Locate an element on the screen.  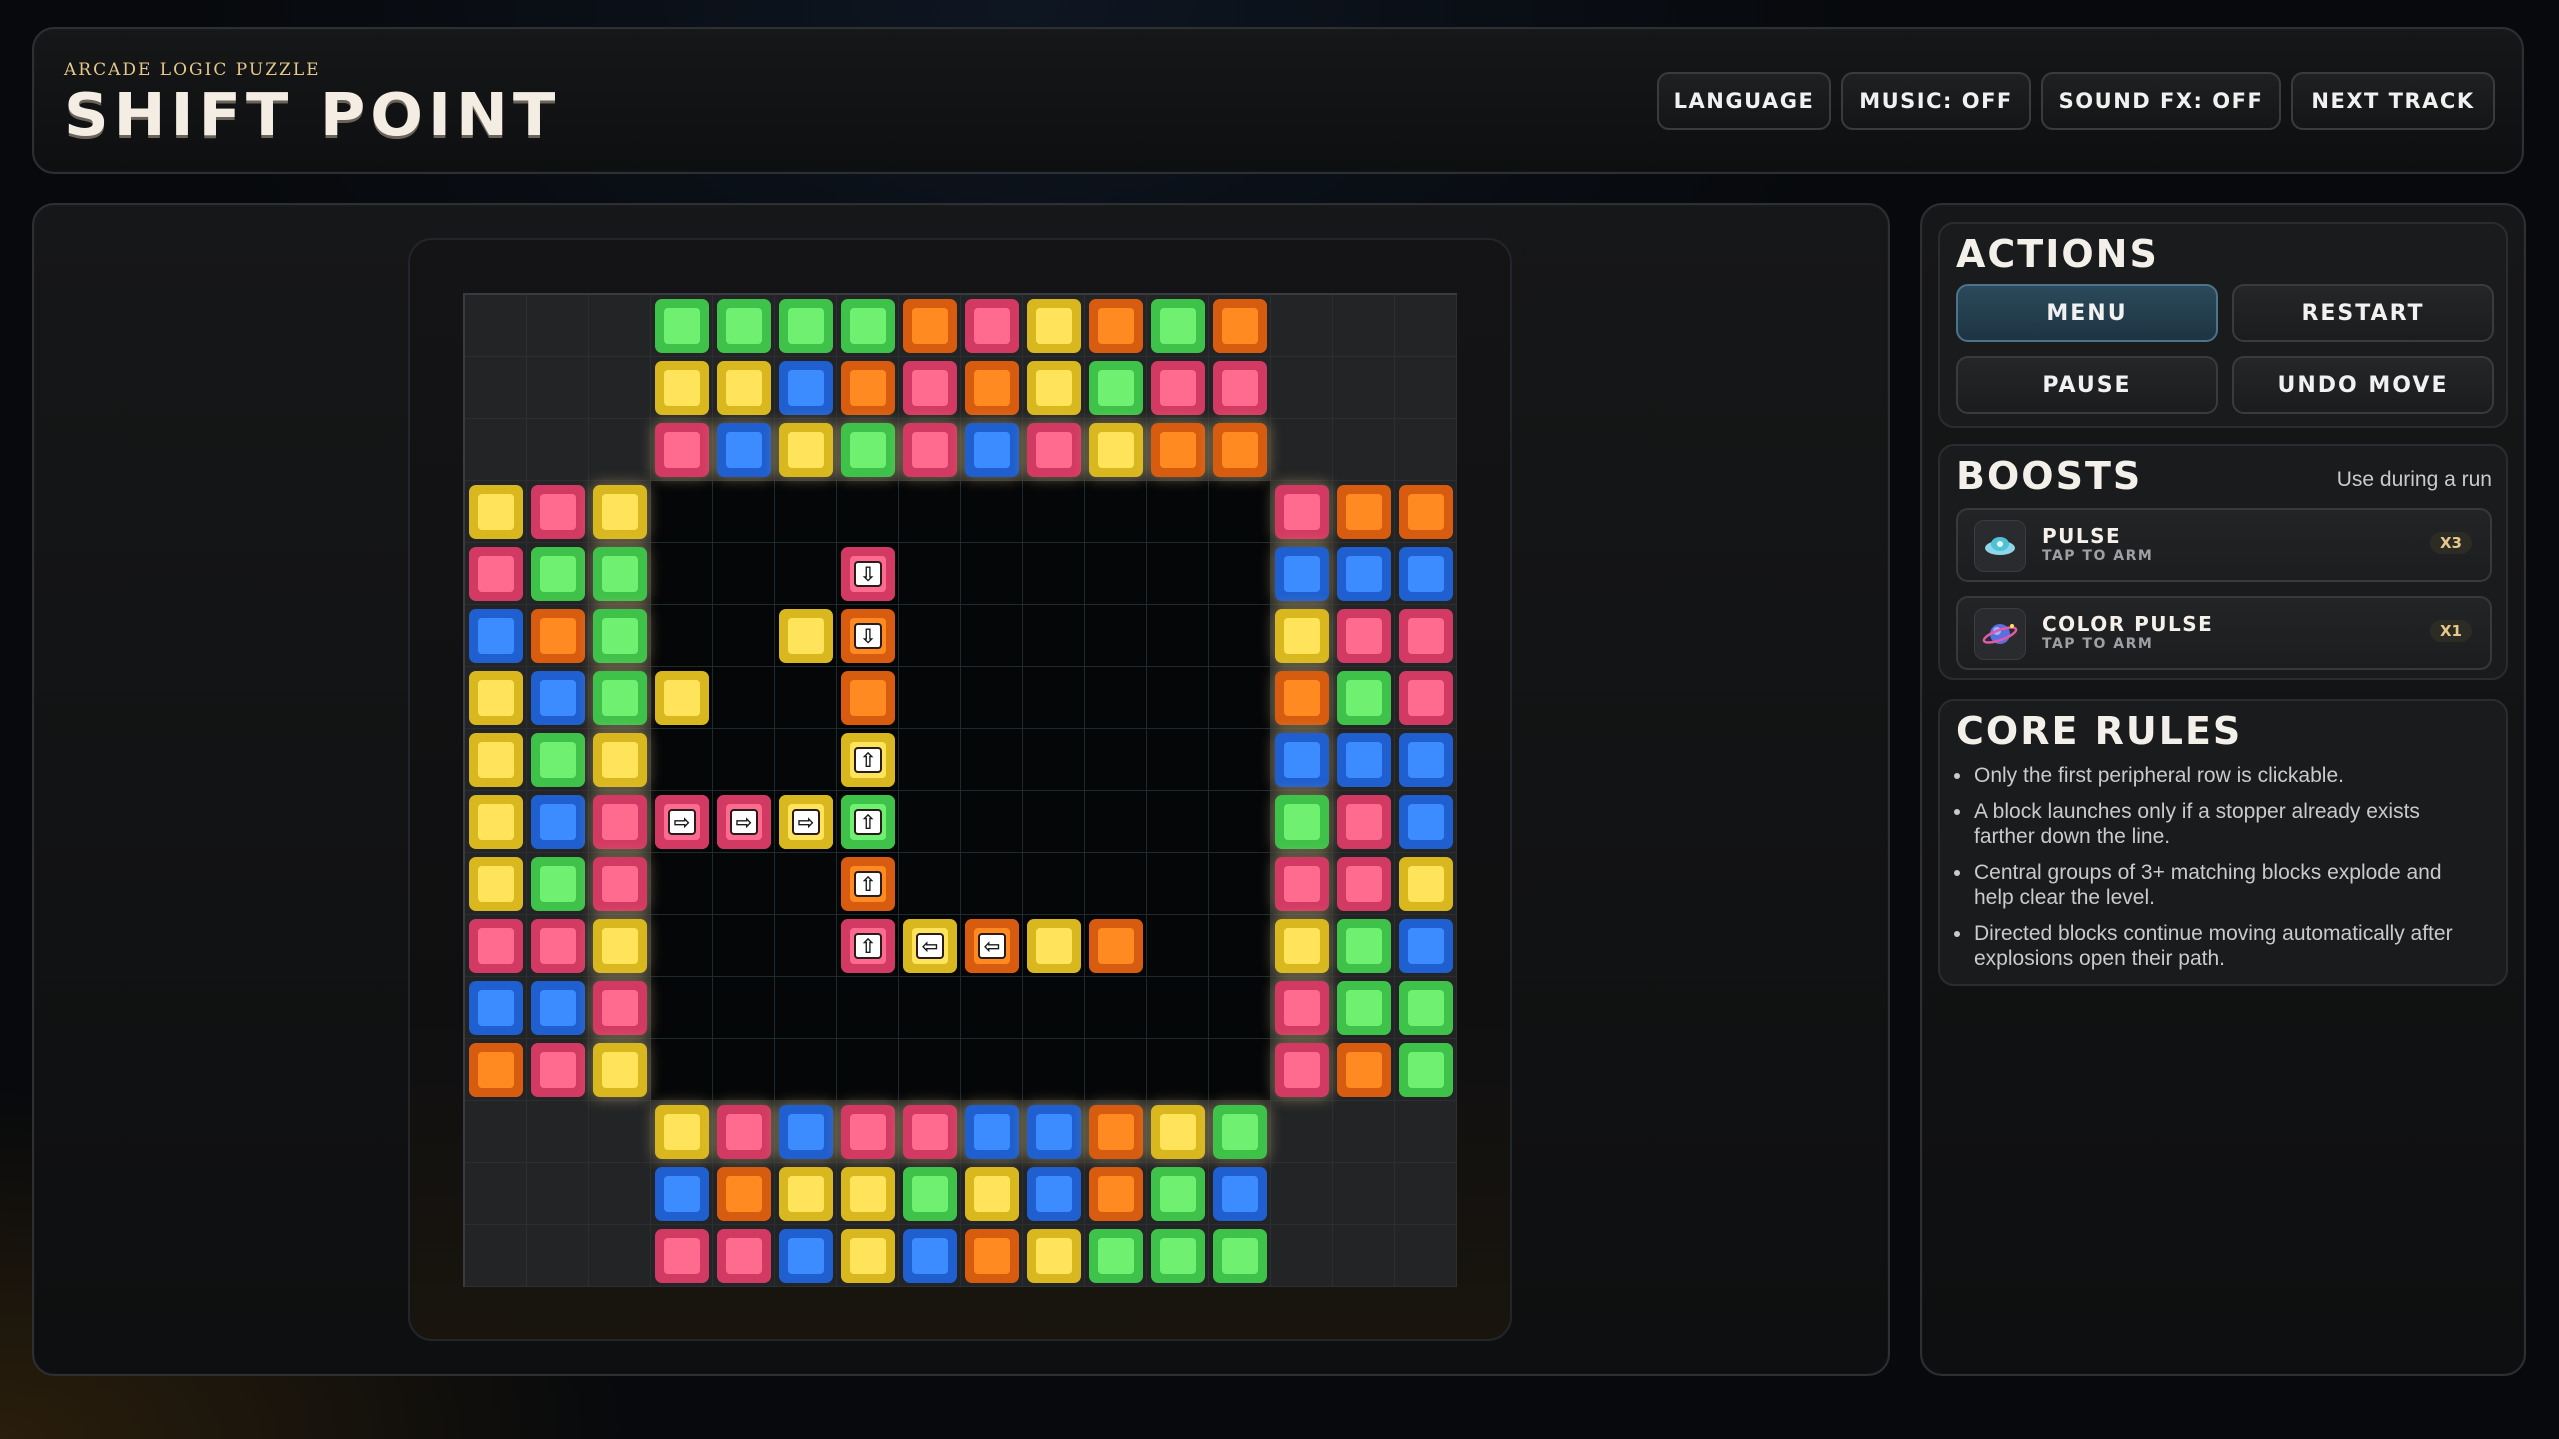
pause-button: PAUSE is located at coordinates (2087, 385).